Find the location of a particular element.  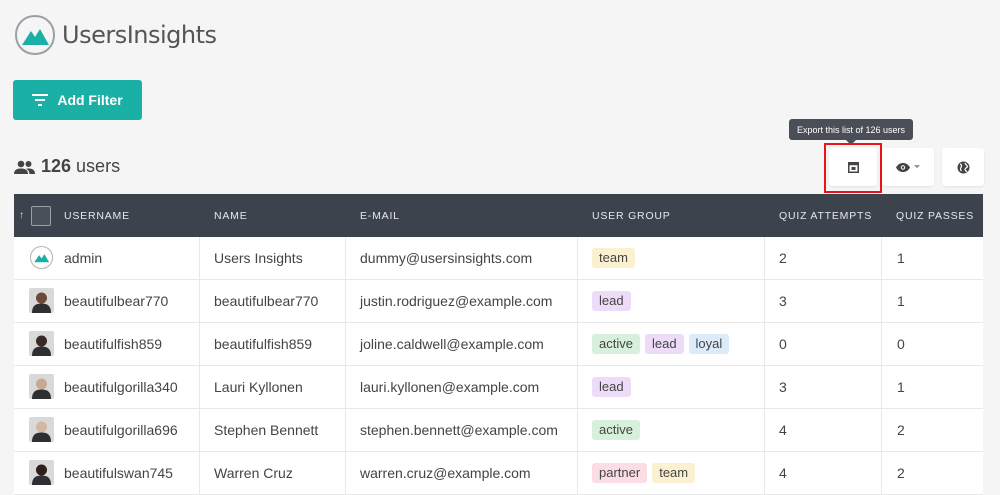

logo-mountain-icon is located at coordinates (35, 35).